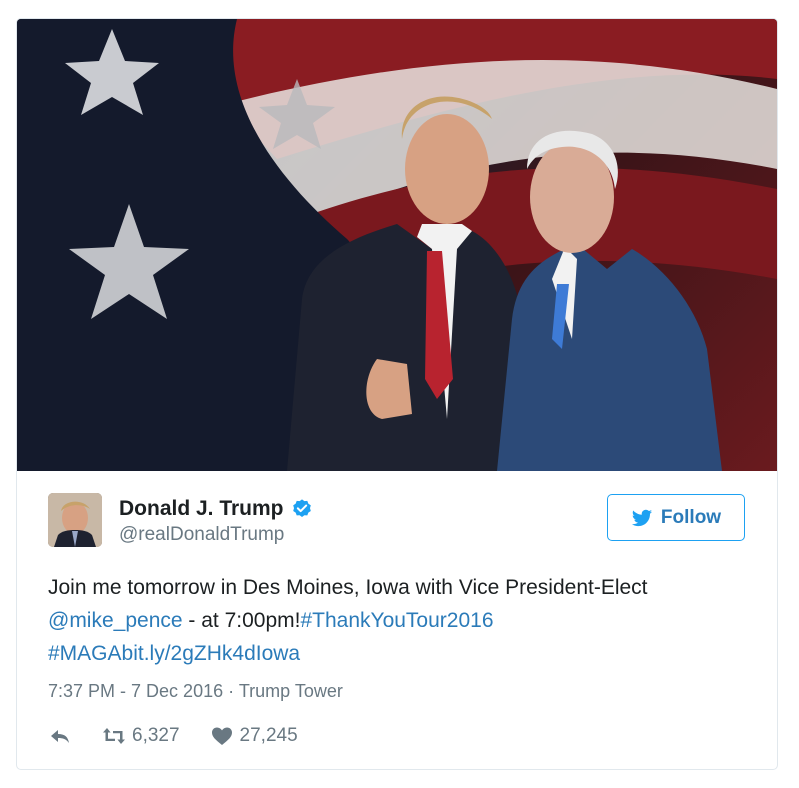 This screenshot has height=788, width=799. I want to click on retweet-button: 6,327, so click(141, 736).